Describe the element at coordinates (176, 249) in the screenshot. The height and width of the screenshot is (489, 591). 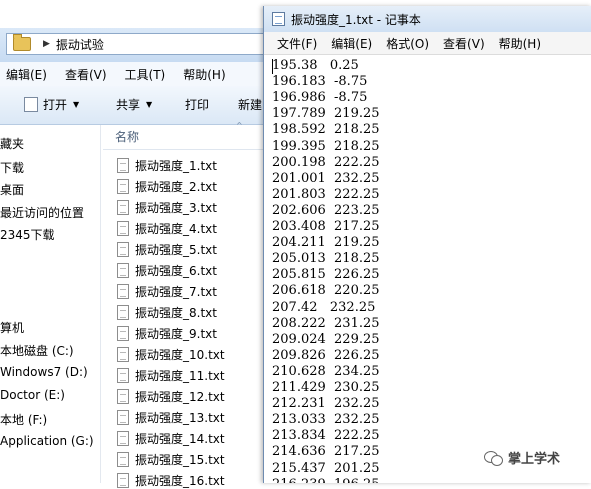
I see `file-name: 振动强度_5.txt` at that location.